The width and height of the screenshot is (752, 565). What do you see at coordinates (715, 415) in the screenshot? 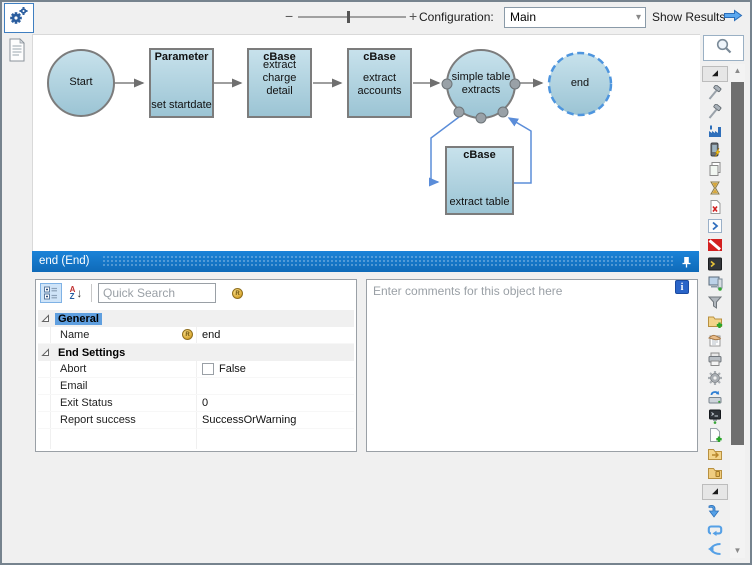
I see `terminal-monitor-icon` at bounding box center [715, 415].